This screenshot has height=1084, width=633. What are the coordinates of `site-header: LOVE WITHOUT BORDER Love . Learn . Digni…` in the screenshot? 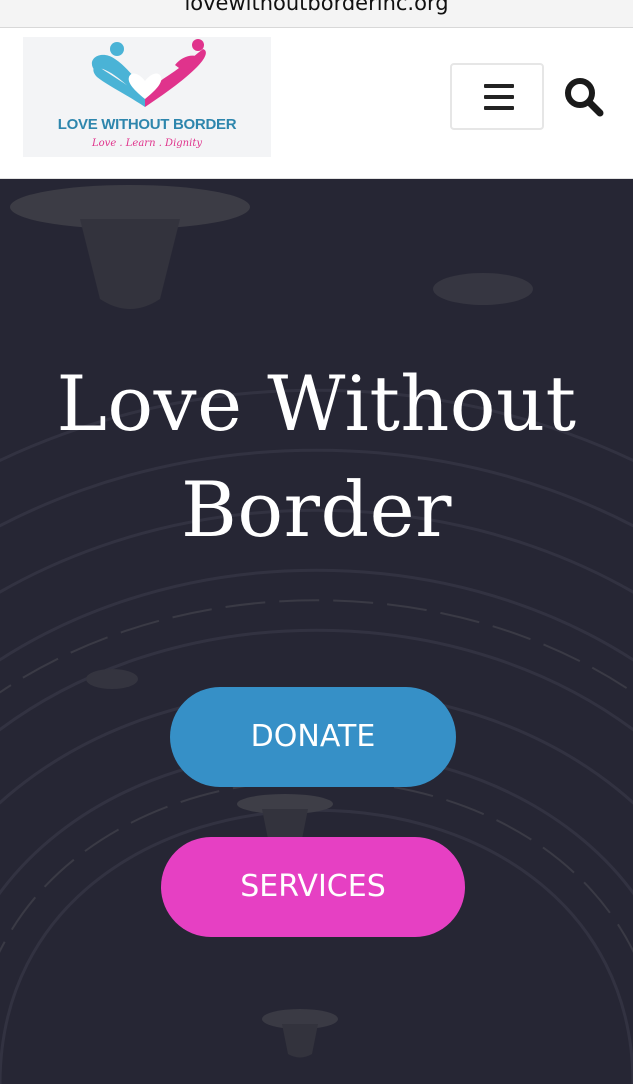 It's located at (316, 103).